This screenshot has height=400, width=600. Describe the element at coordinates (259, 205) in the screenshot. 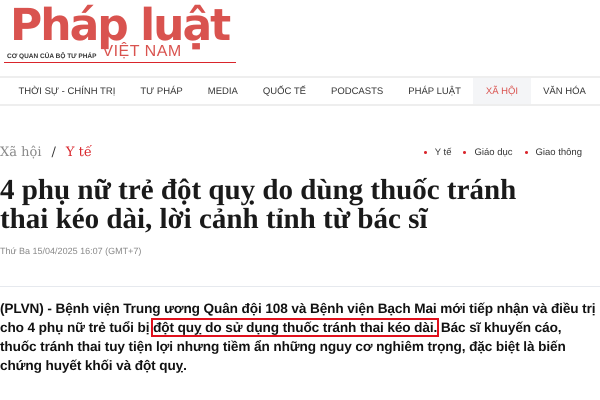

I see `article-title: 4 phụ nữ trẻ đột quỵ do dùng thuốc tránh thai kéo dài, lời cảnh tỉnh từ bác sĩ` at that location.